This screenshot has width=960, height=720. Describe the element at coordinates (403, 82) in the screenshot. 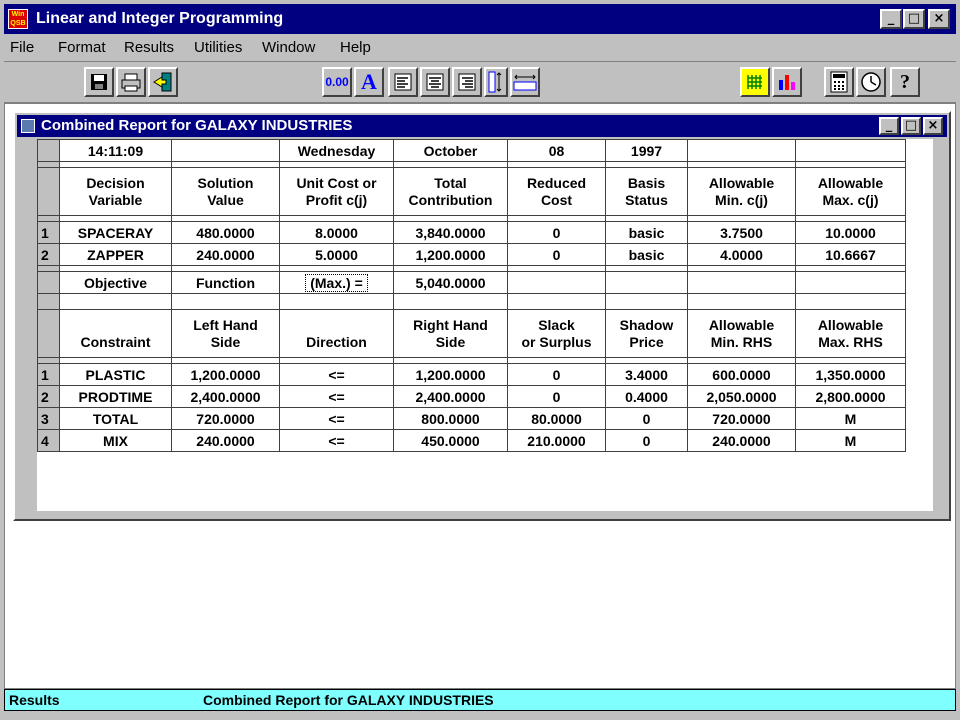

I see `align-left-icon` at that location.